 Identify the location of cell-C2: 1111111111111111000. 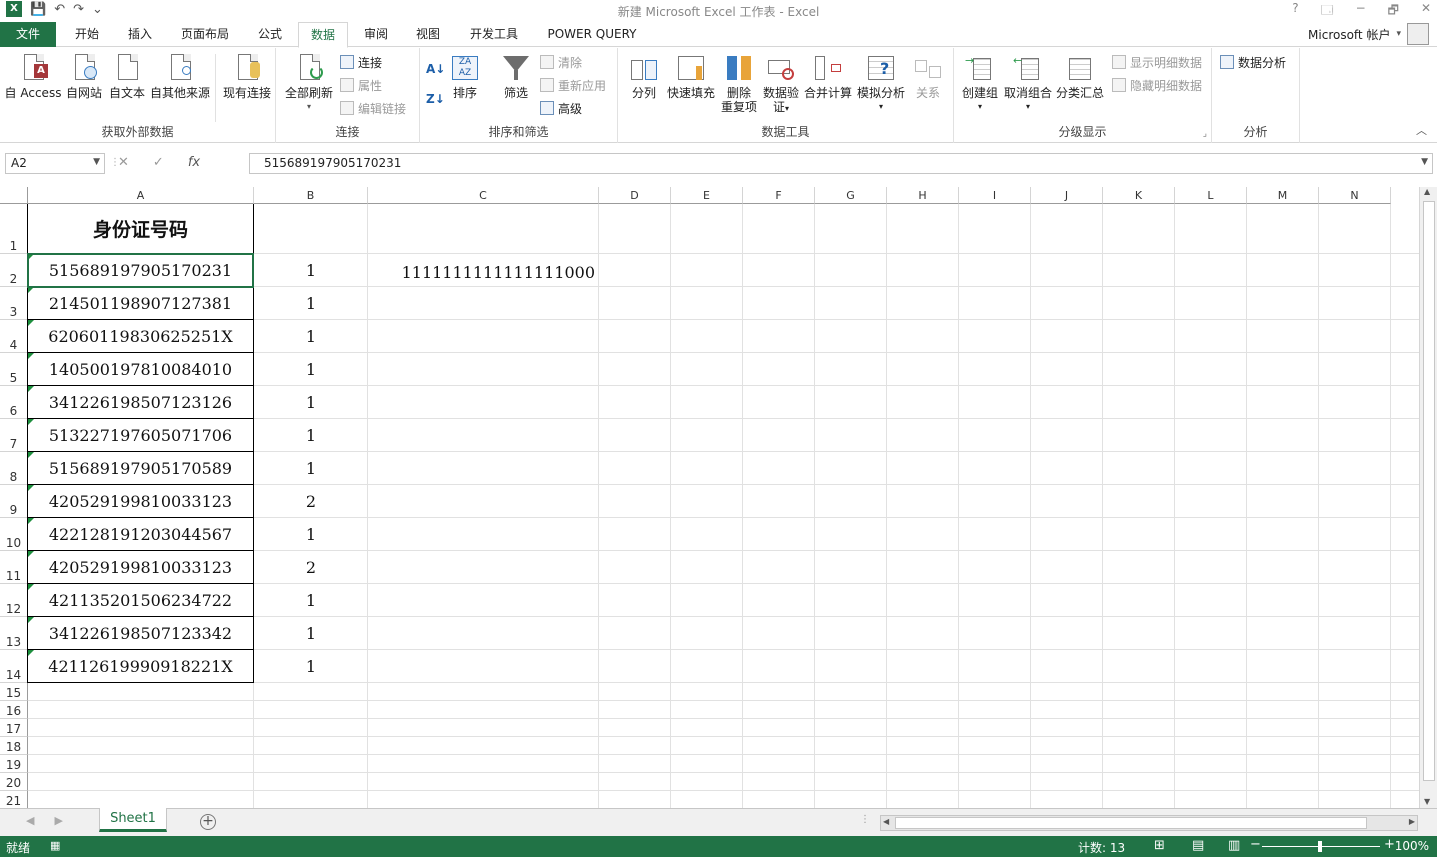
(483, 272).